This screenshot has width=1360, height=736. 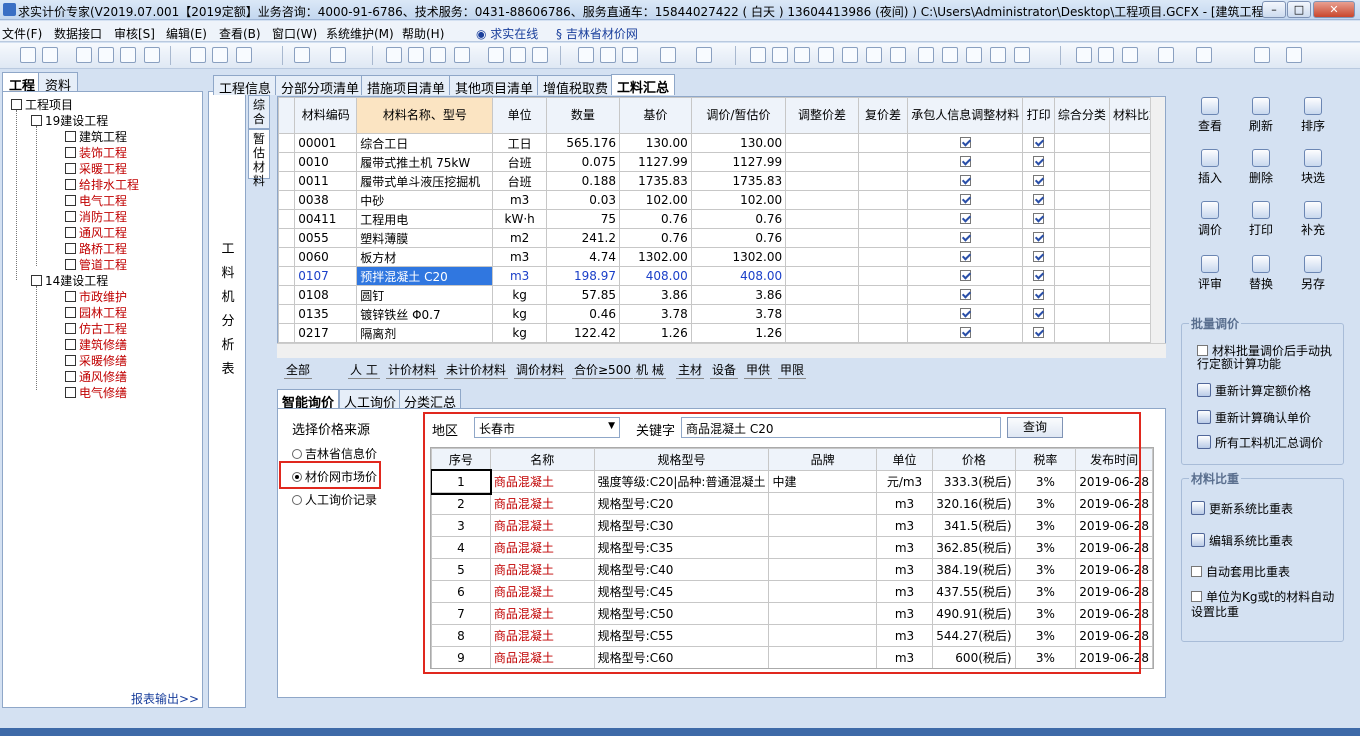 I want to click on filter-owner-limited: 甲限, so click(x=792, y=370).